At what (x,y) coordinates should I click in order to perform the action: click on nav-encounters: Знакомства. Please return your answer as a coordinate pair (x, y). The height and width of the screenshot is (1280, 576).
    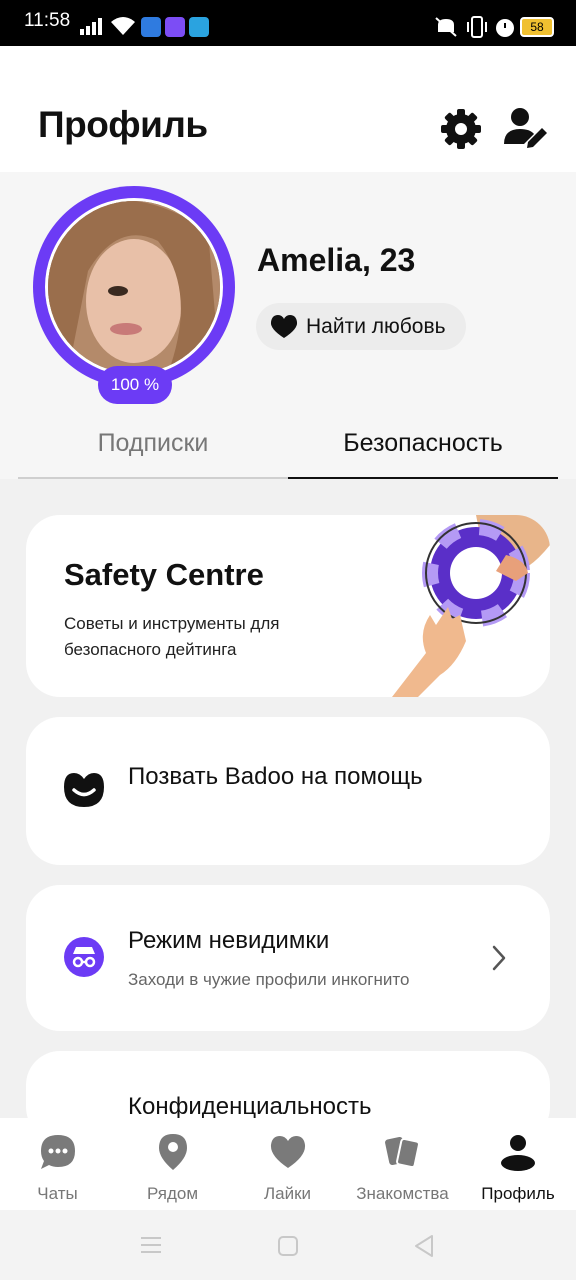
    Looking at the image, I should click on (402, 1164).